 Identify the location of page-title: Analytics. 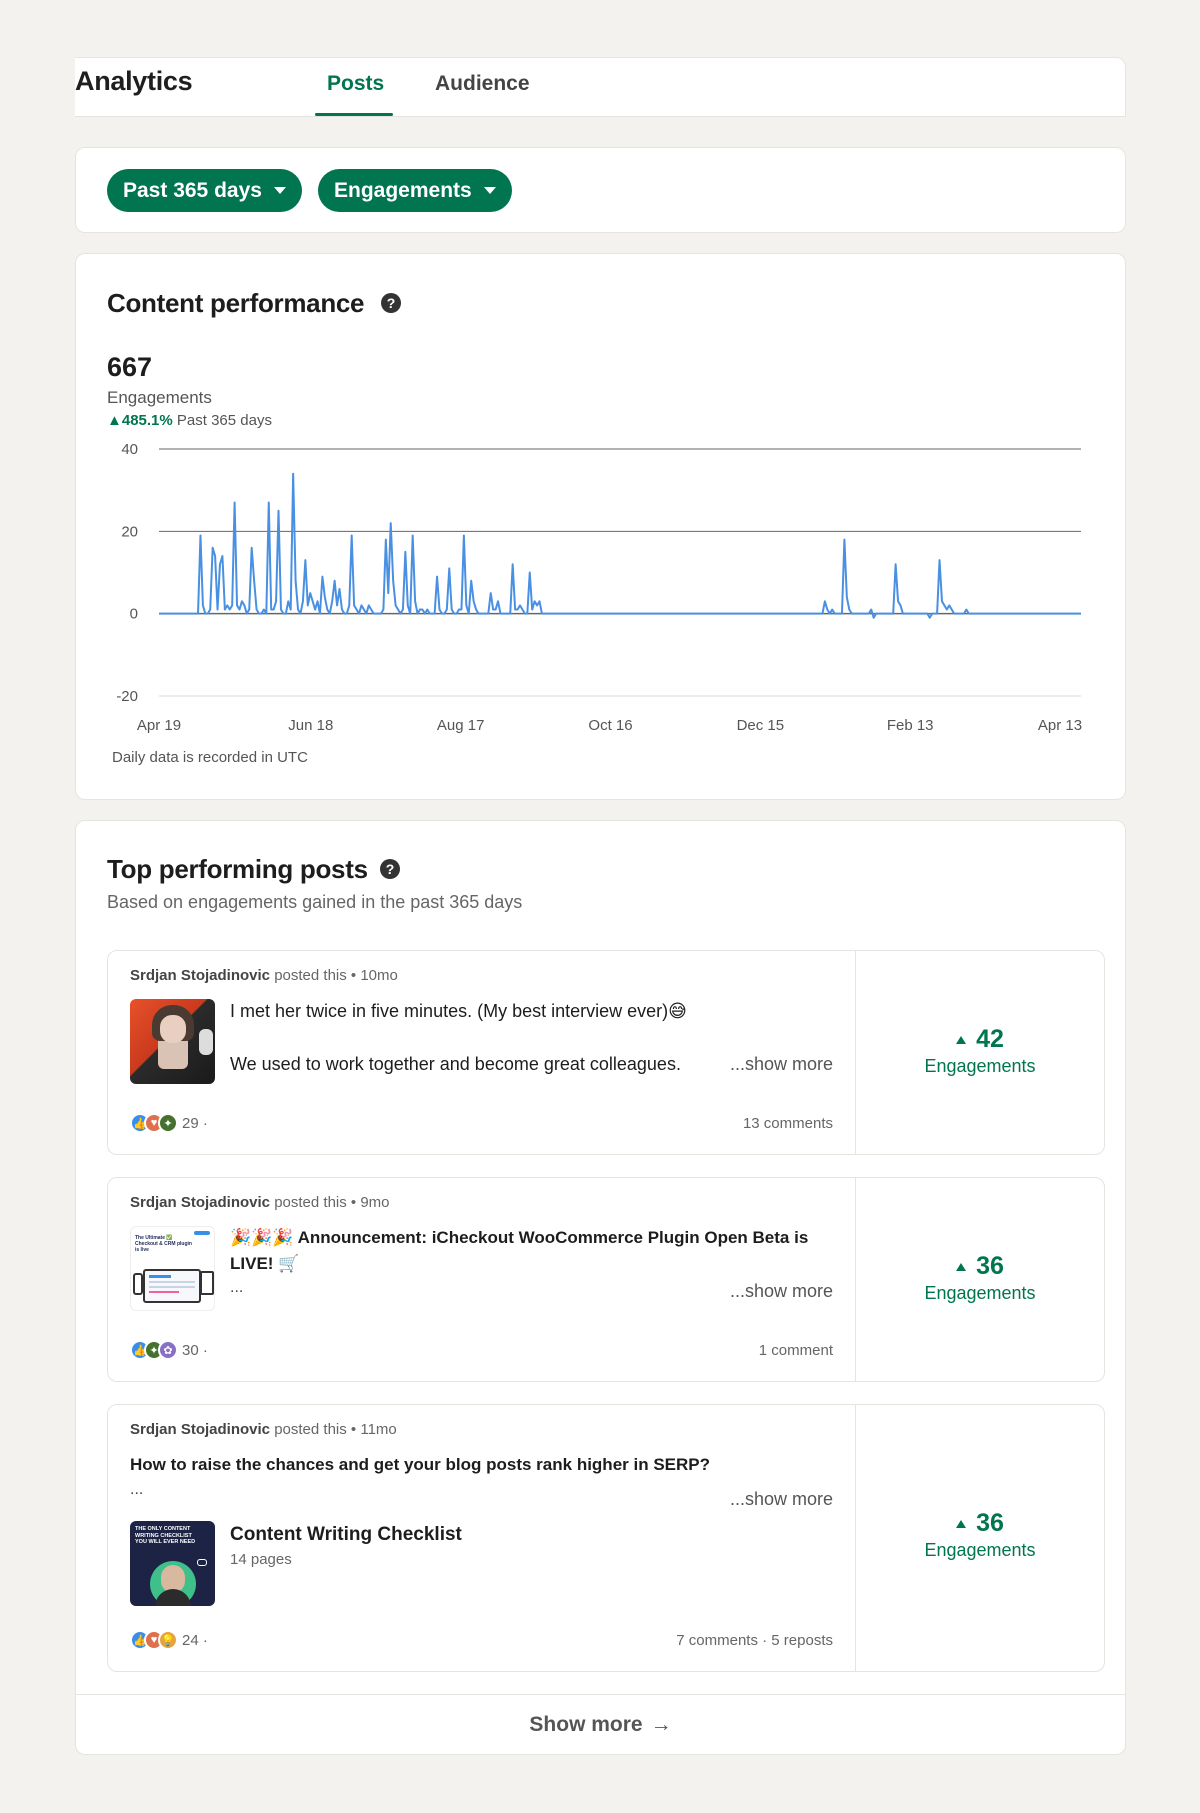
(134, 81).